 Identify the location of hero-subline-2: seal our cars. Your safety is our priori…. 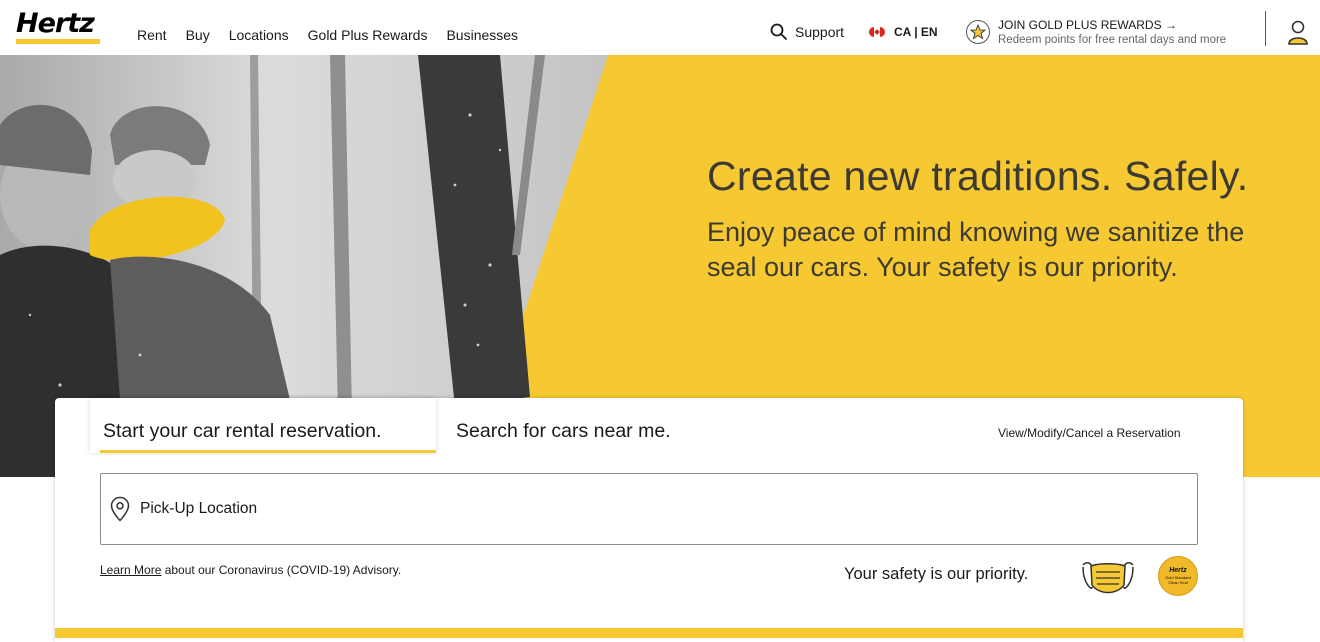
(942, 267).